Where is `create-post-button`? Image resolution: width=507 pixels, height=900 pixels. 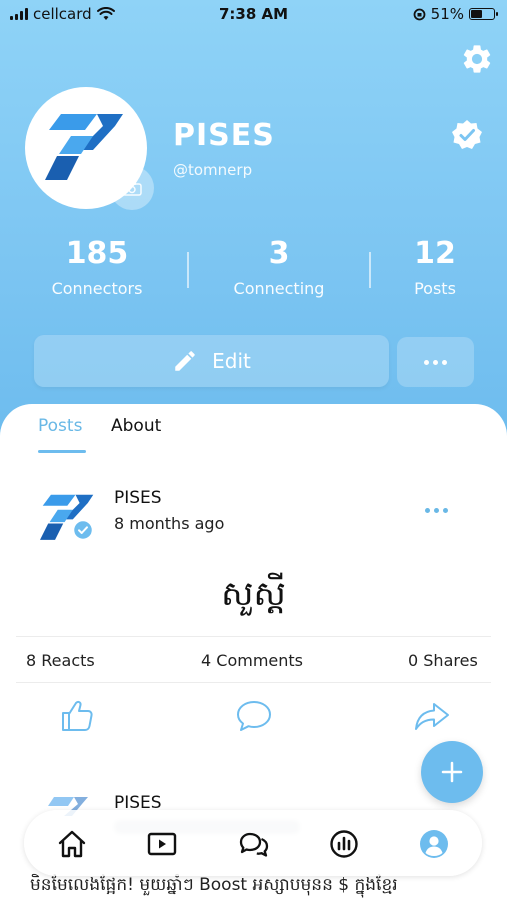
create-post-button is located at coordinates (452, 772).